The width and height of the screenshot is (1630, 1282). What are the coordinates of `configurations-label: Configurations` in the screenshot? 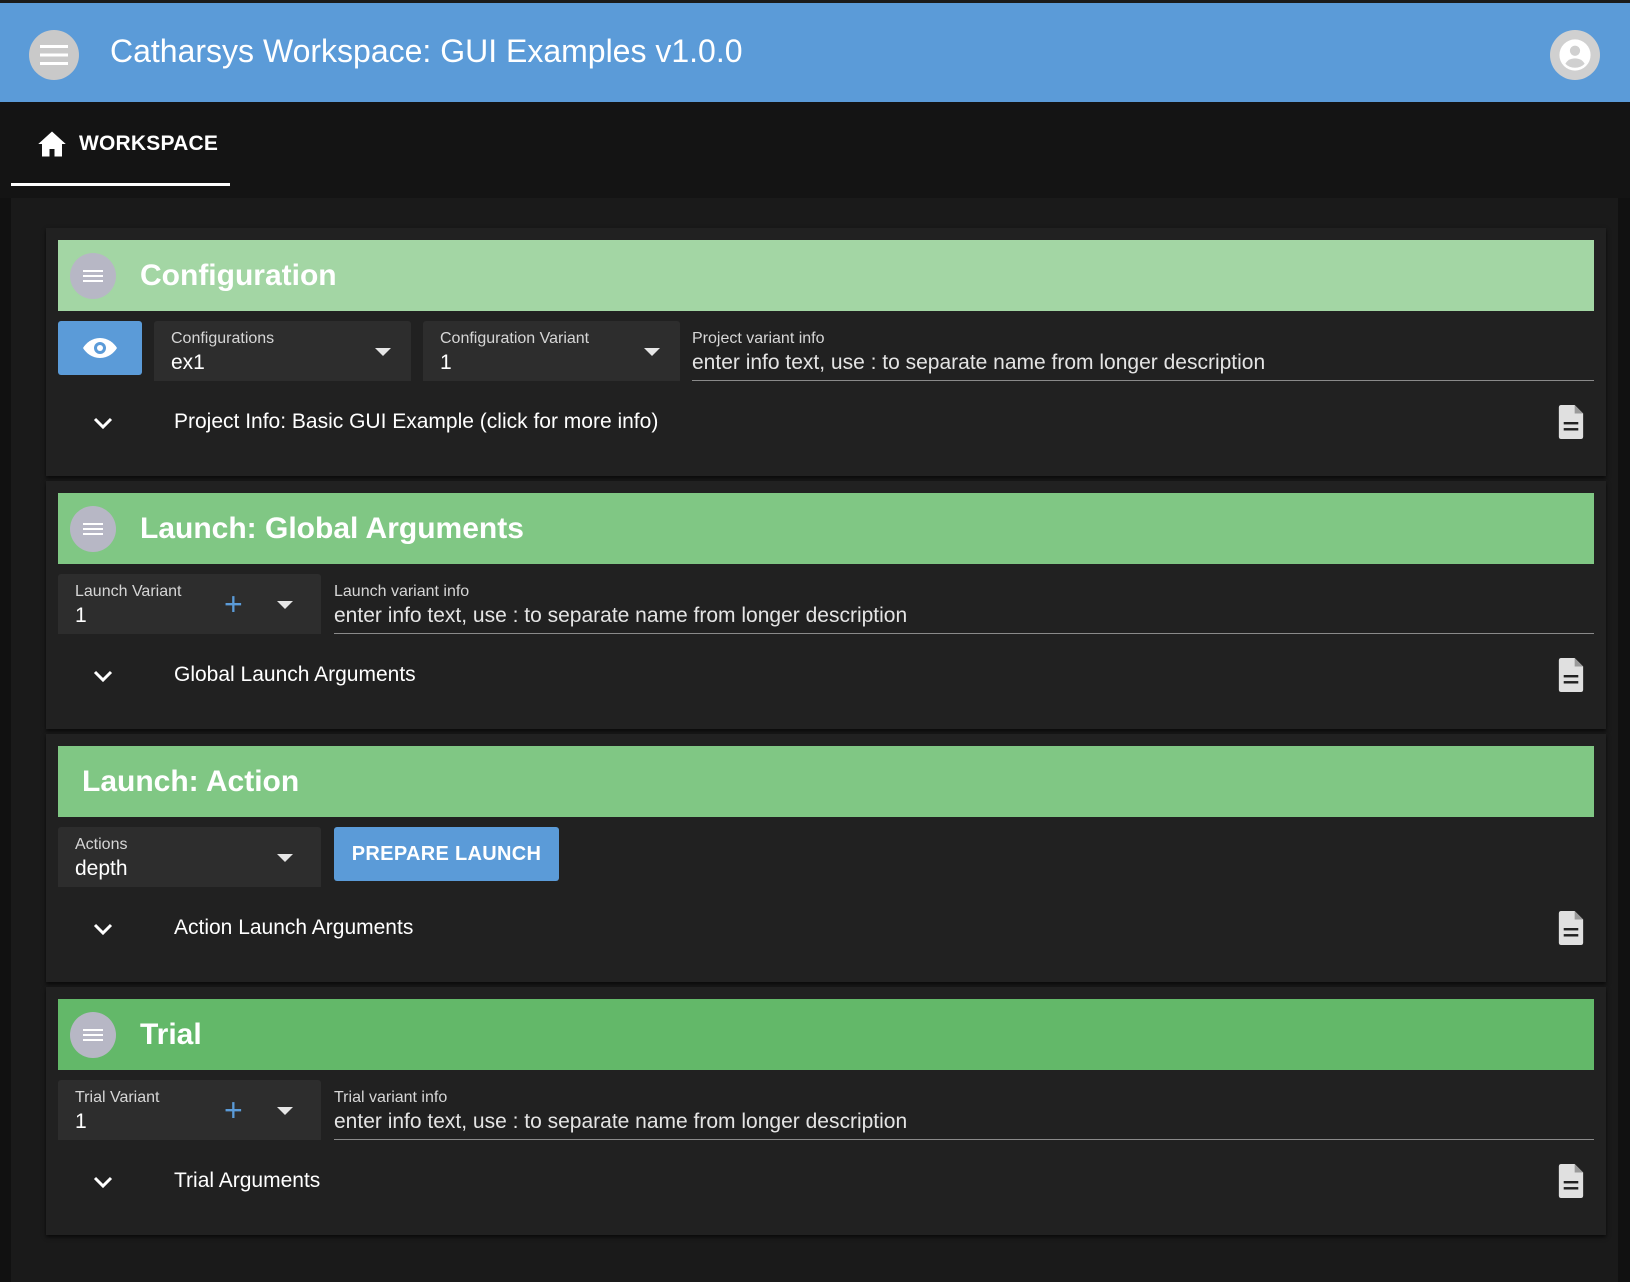 It's located at (223, 338).